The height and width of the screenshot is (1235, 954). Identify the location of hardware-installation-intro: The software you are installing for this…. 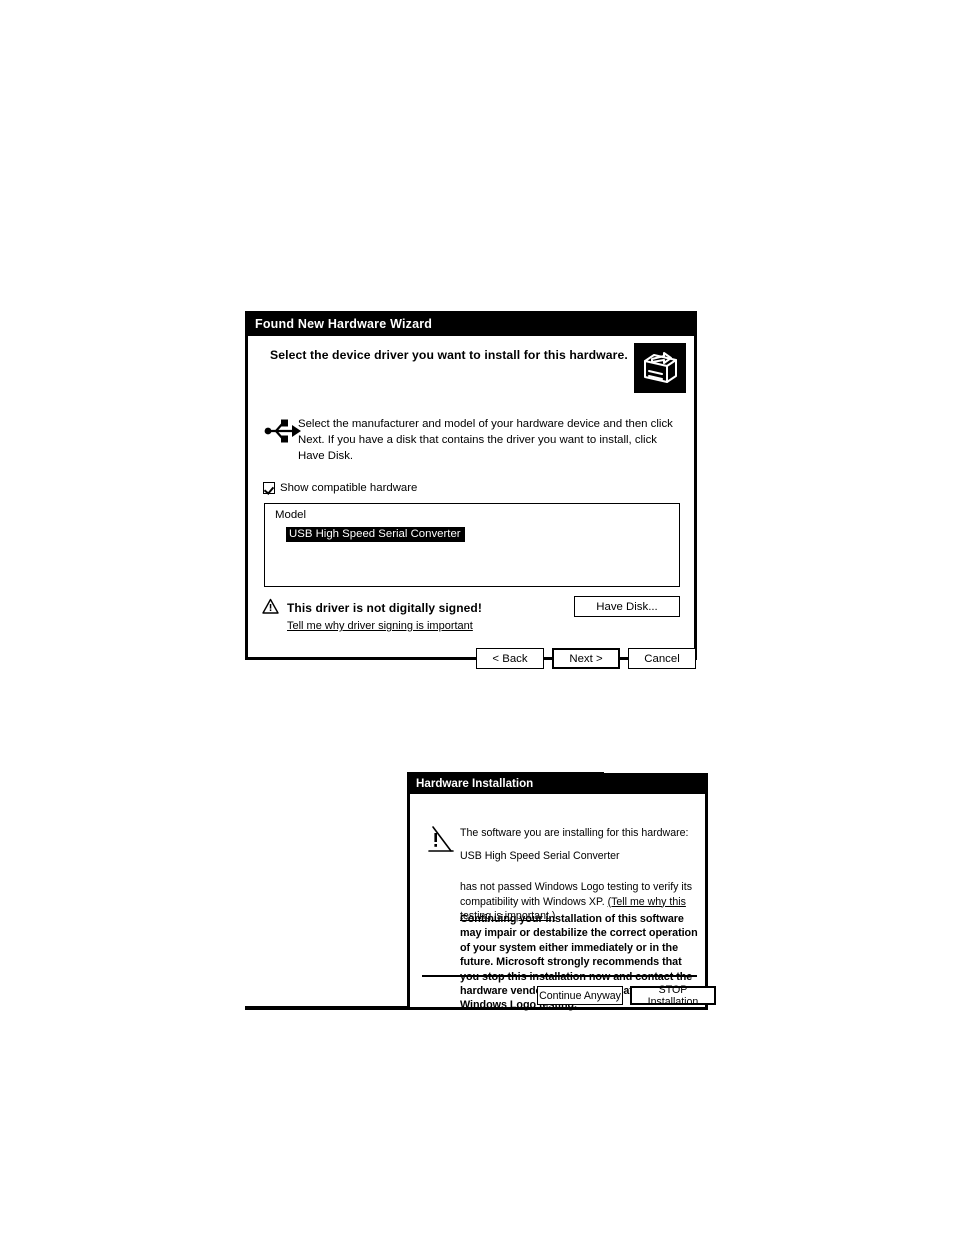
(574, 833).